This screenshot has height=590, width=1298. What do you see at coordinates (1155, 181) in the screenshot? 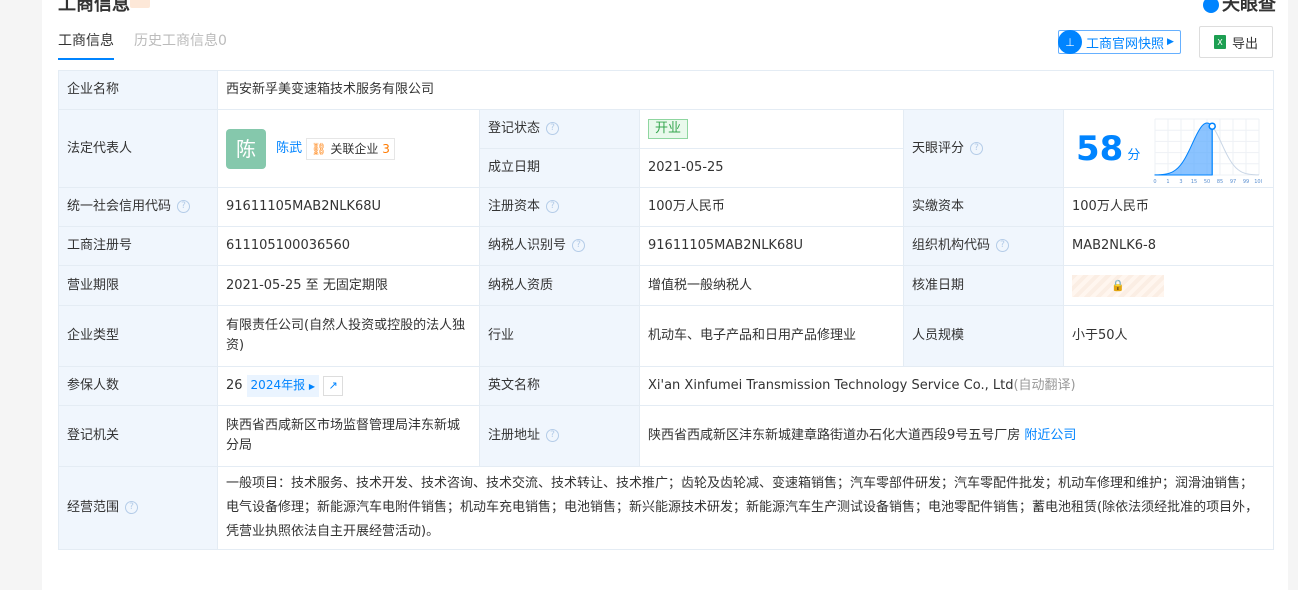
I see `tick-label: 0` at bounding box center [1155, 181].